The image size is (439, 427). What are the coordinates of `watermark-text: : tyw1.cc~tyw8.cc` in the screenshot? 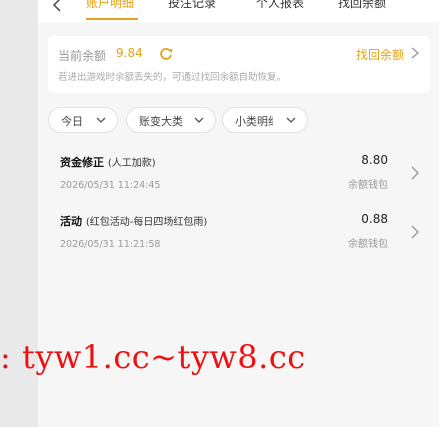 It's located at (153, 357).